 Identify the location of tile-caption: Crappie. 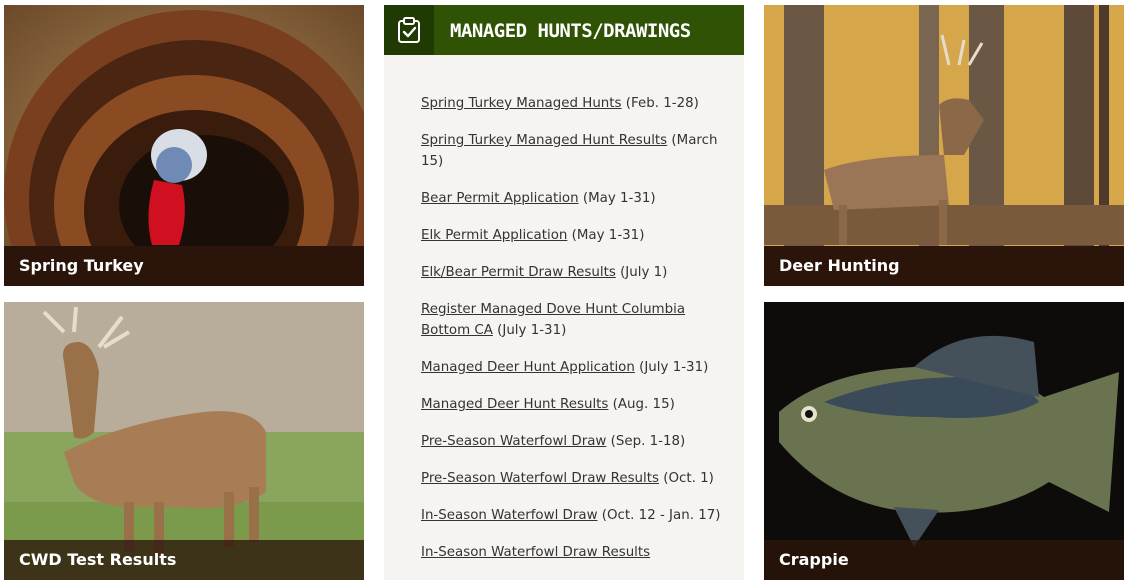
(944, 560).